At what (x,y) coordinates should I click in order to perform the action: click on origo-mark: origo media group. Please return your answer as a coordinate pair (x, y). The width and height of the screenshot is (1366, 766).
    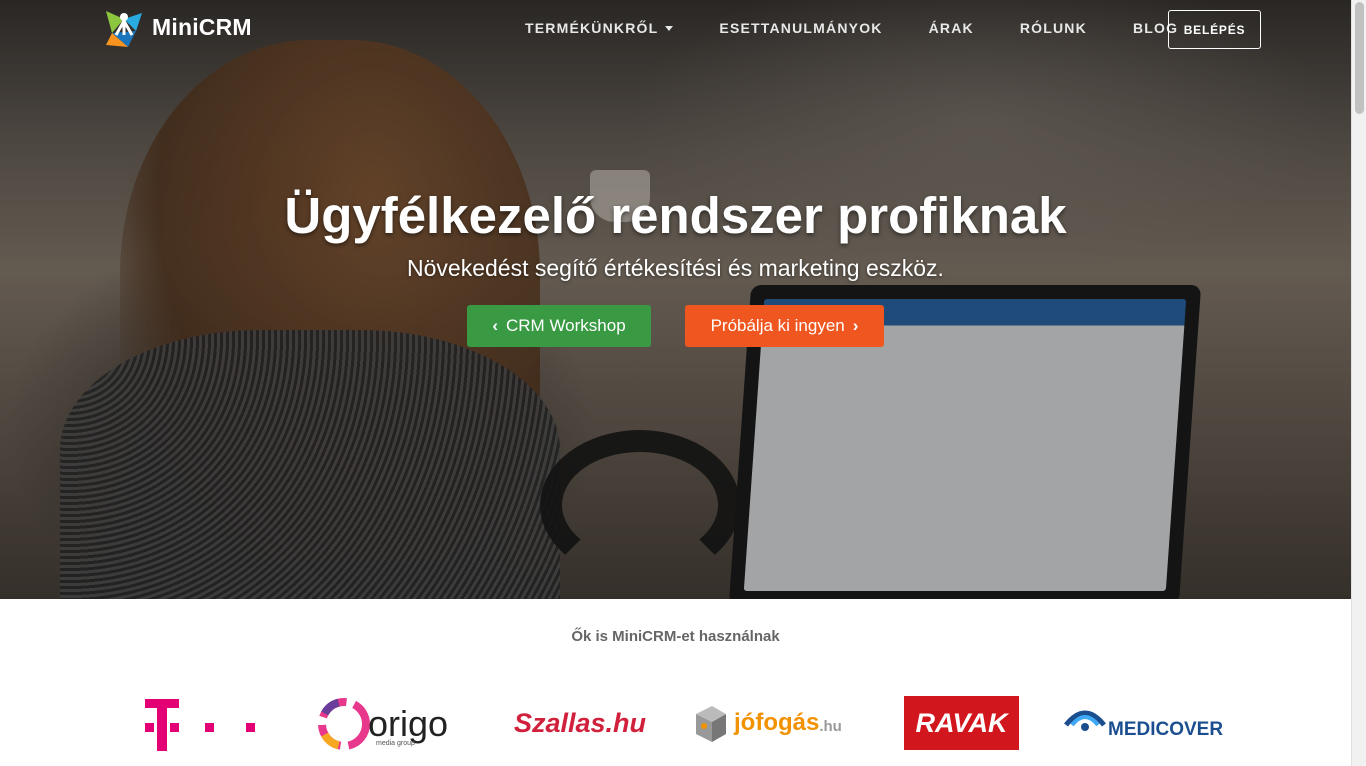
    Looking at the image, I should click on (383, 724).